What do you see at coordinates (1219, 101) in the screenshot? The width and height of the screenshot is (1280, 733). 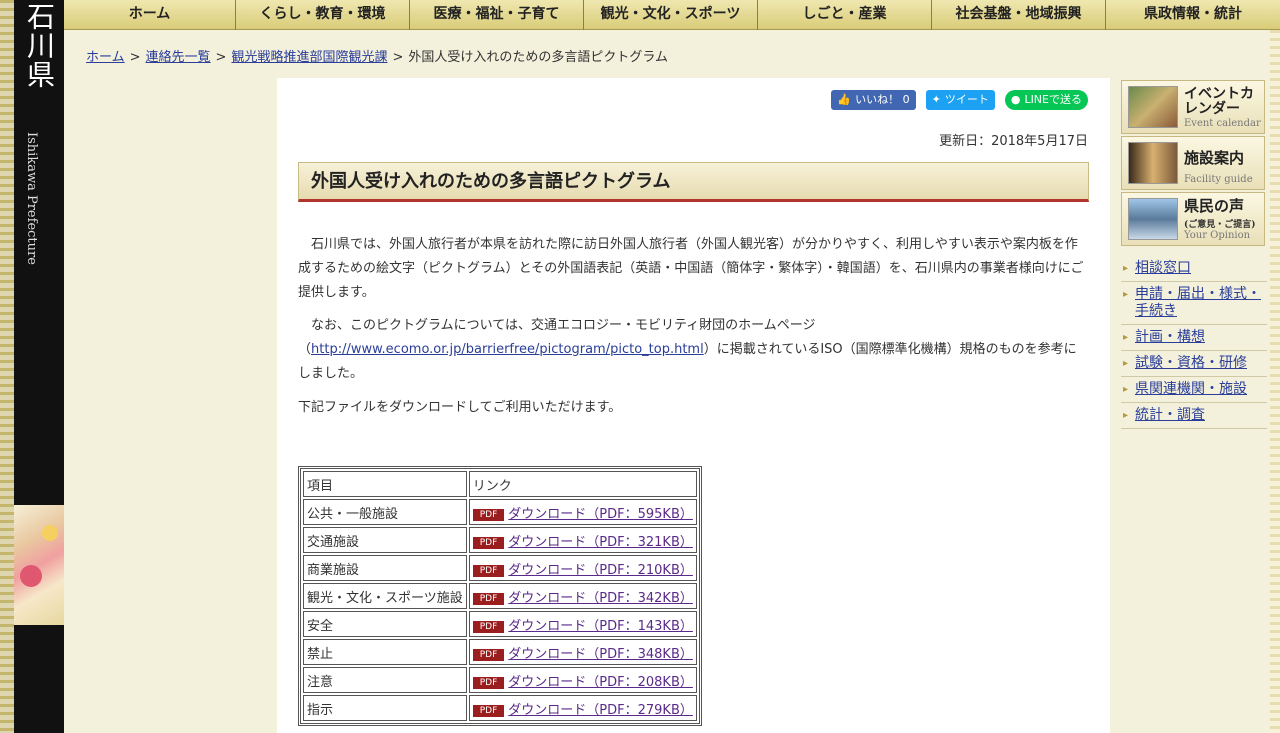 I see `banner-title: イベントカレンダー` at bounding box center [1219, 101].